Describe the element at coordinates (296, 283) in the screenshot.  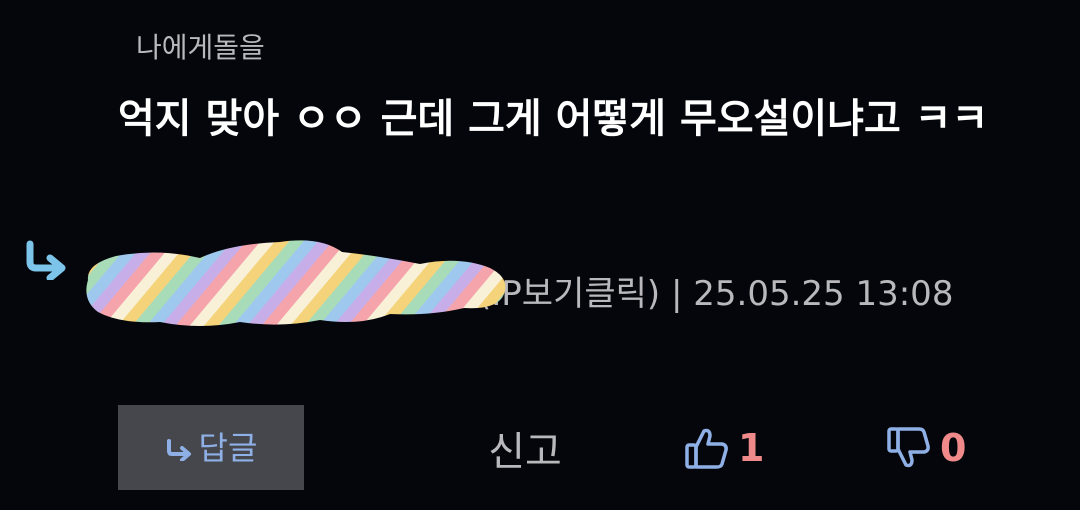
I see `author-redaction-scribble` at that location.